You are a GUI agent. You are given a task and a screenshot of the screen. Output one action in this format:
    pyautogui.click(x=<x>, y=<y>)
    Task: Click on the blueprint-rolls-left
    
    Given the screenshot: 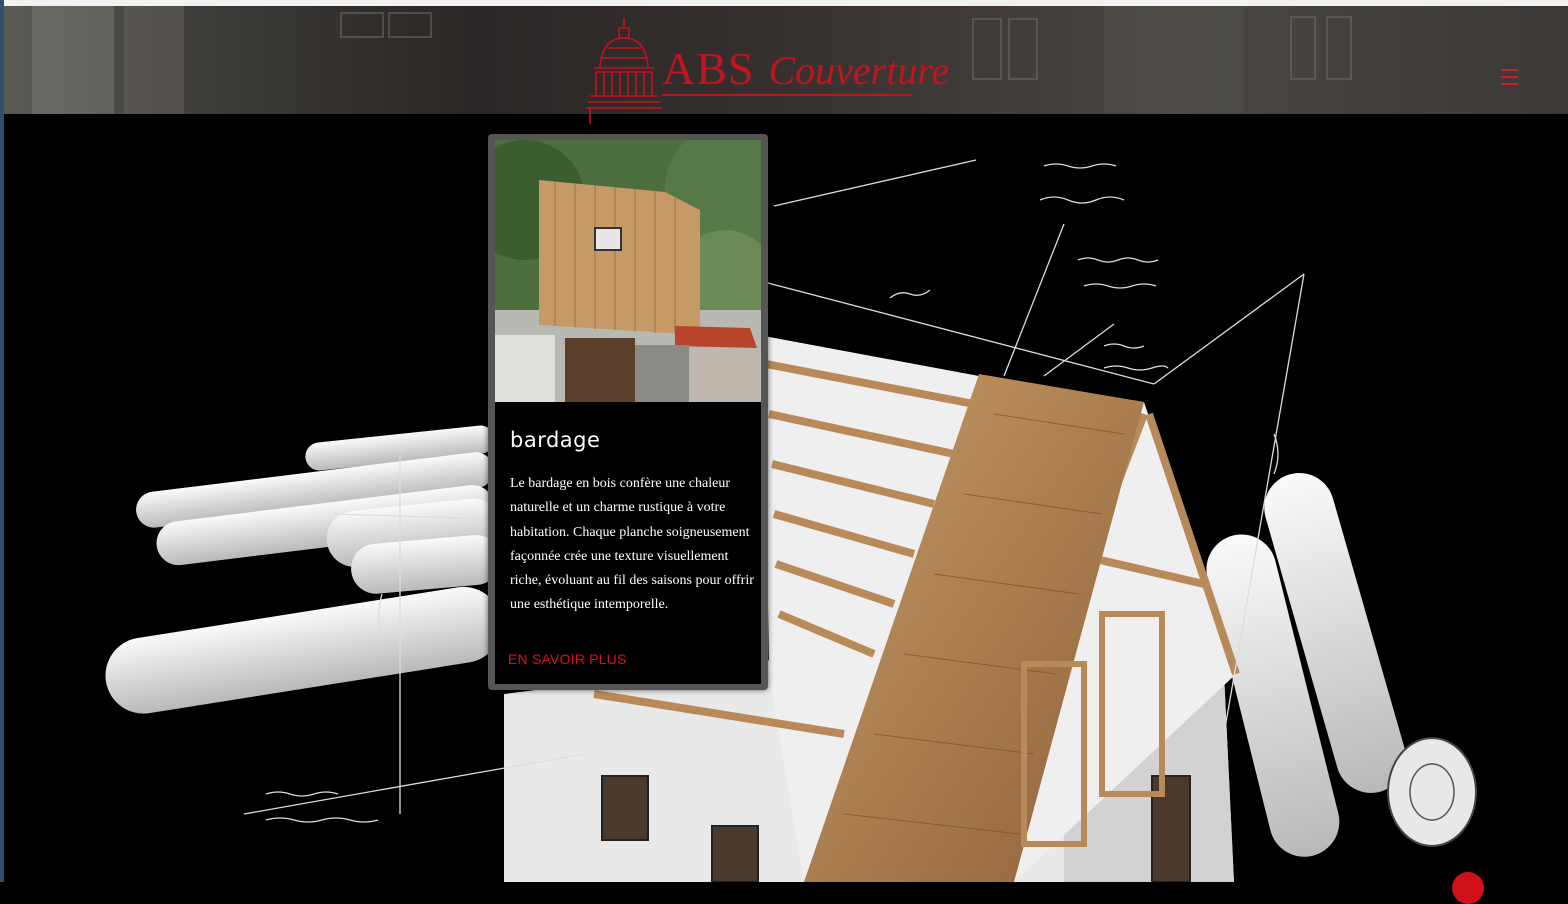 What is the action you would take?
    pyautogui.click(x=303, y=569)
    